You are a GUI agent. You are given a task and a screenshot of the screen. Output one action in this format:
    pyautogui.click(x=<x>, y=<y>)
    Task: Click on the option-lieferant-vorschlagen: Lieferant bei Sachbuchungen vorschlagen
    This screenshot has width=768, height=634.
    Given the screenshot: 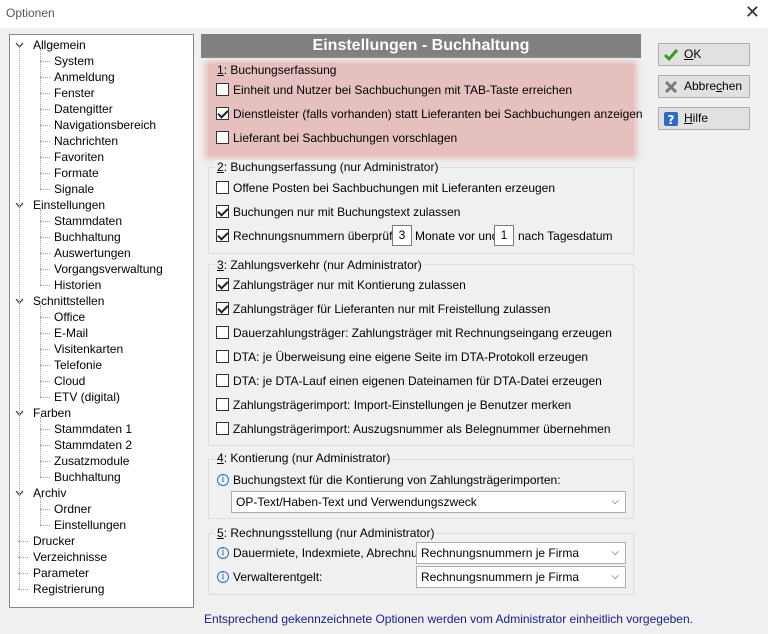 What is the action you would take?
    pyautogui.click(x=421, y=138)
    